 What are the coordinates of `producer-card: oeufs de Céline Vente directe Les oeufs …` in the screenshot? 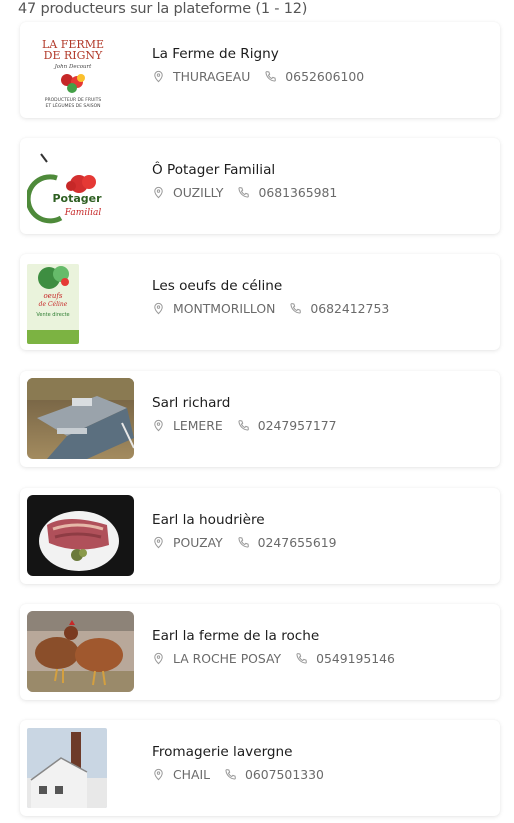 It's located at (260, 302).